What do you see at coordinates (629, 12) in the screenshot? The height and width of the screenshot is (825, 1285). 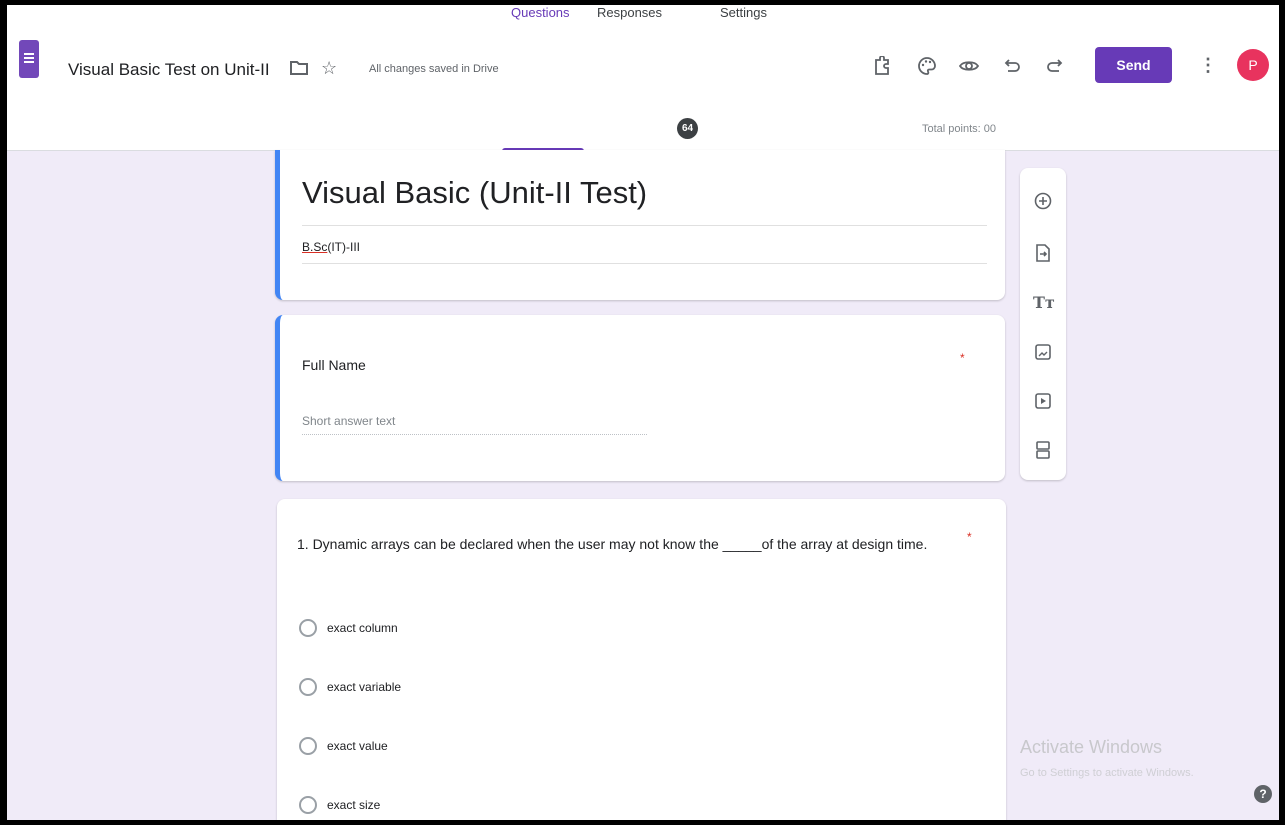 I see `tab-responses: Responses` at bounding box center [629, 12].